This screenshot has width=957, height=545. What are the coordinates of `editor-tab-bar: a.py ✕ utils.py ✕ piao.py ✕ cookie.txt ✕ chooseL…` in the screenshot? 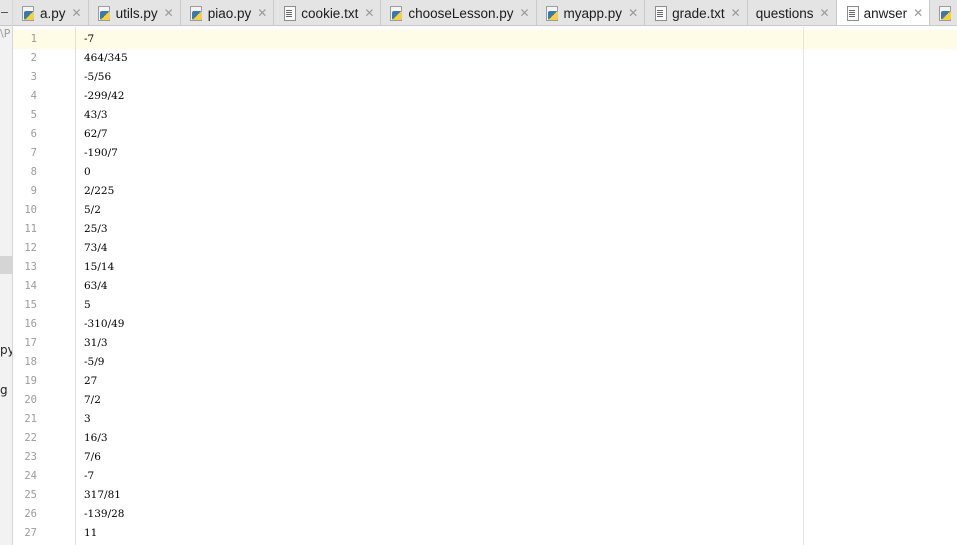 It's located at (485, 13).